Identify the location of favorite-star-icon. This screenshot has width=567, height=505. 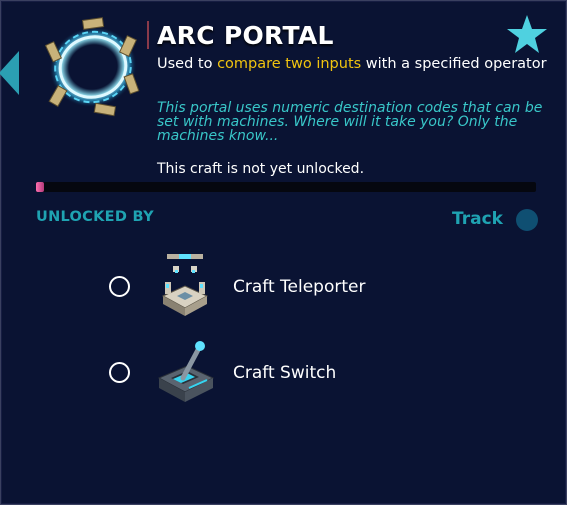
(527, 34).